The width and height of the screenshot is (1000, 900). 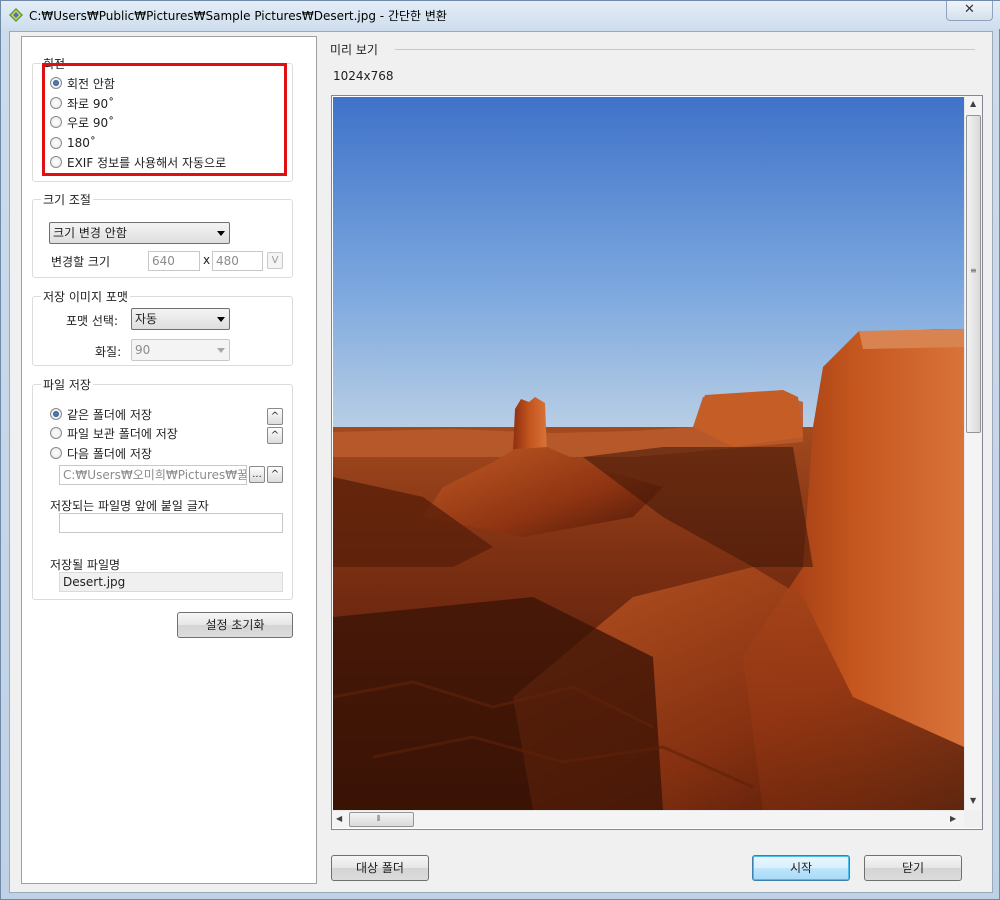 What do you see at coordinates (969, 11) in the screenshot?
I see `close-window-button: ✕` at bounding box center [969, 11].